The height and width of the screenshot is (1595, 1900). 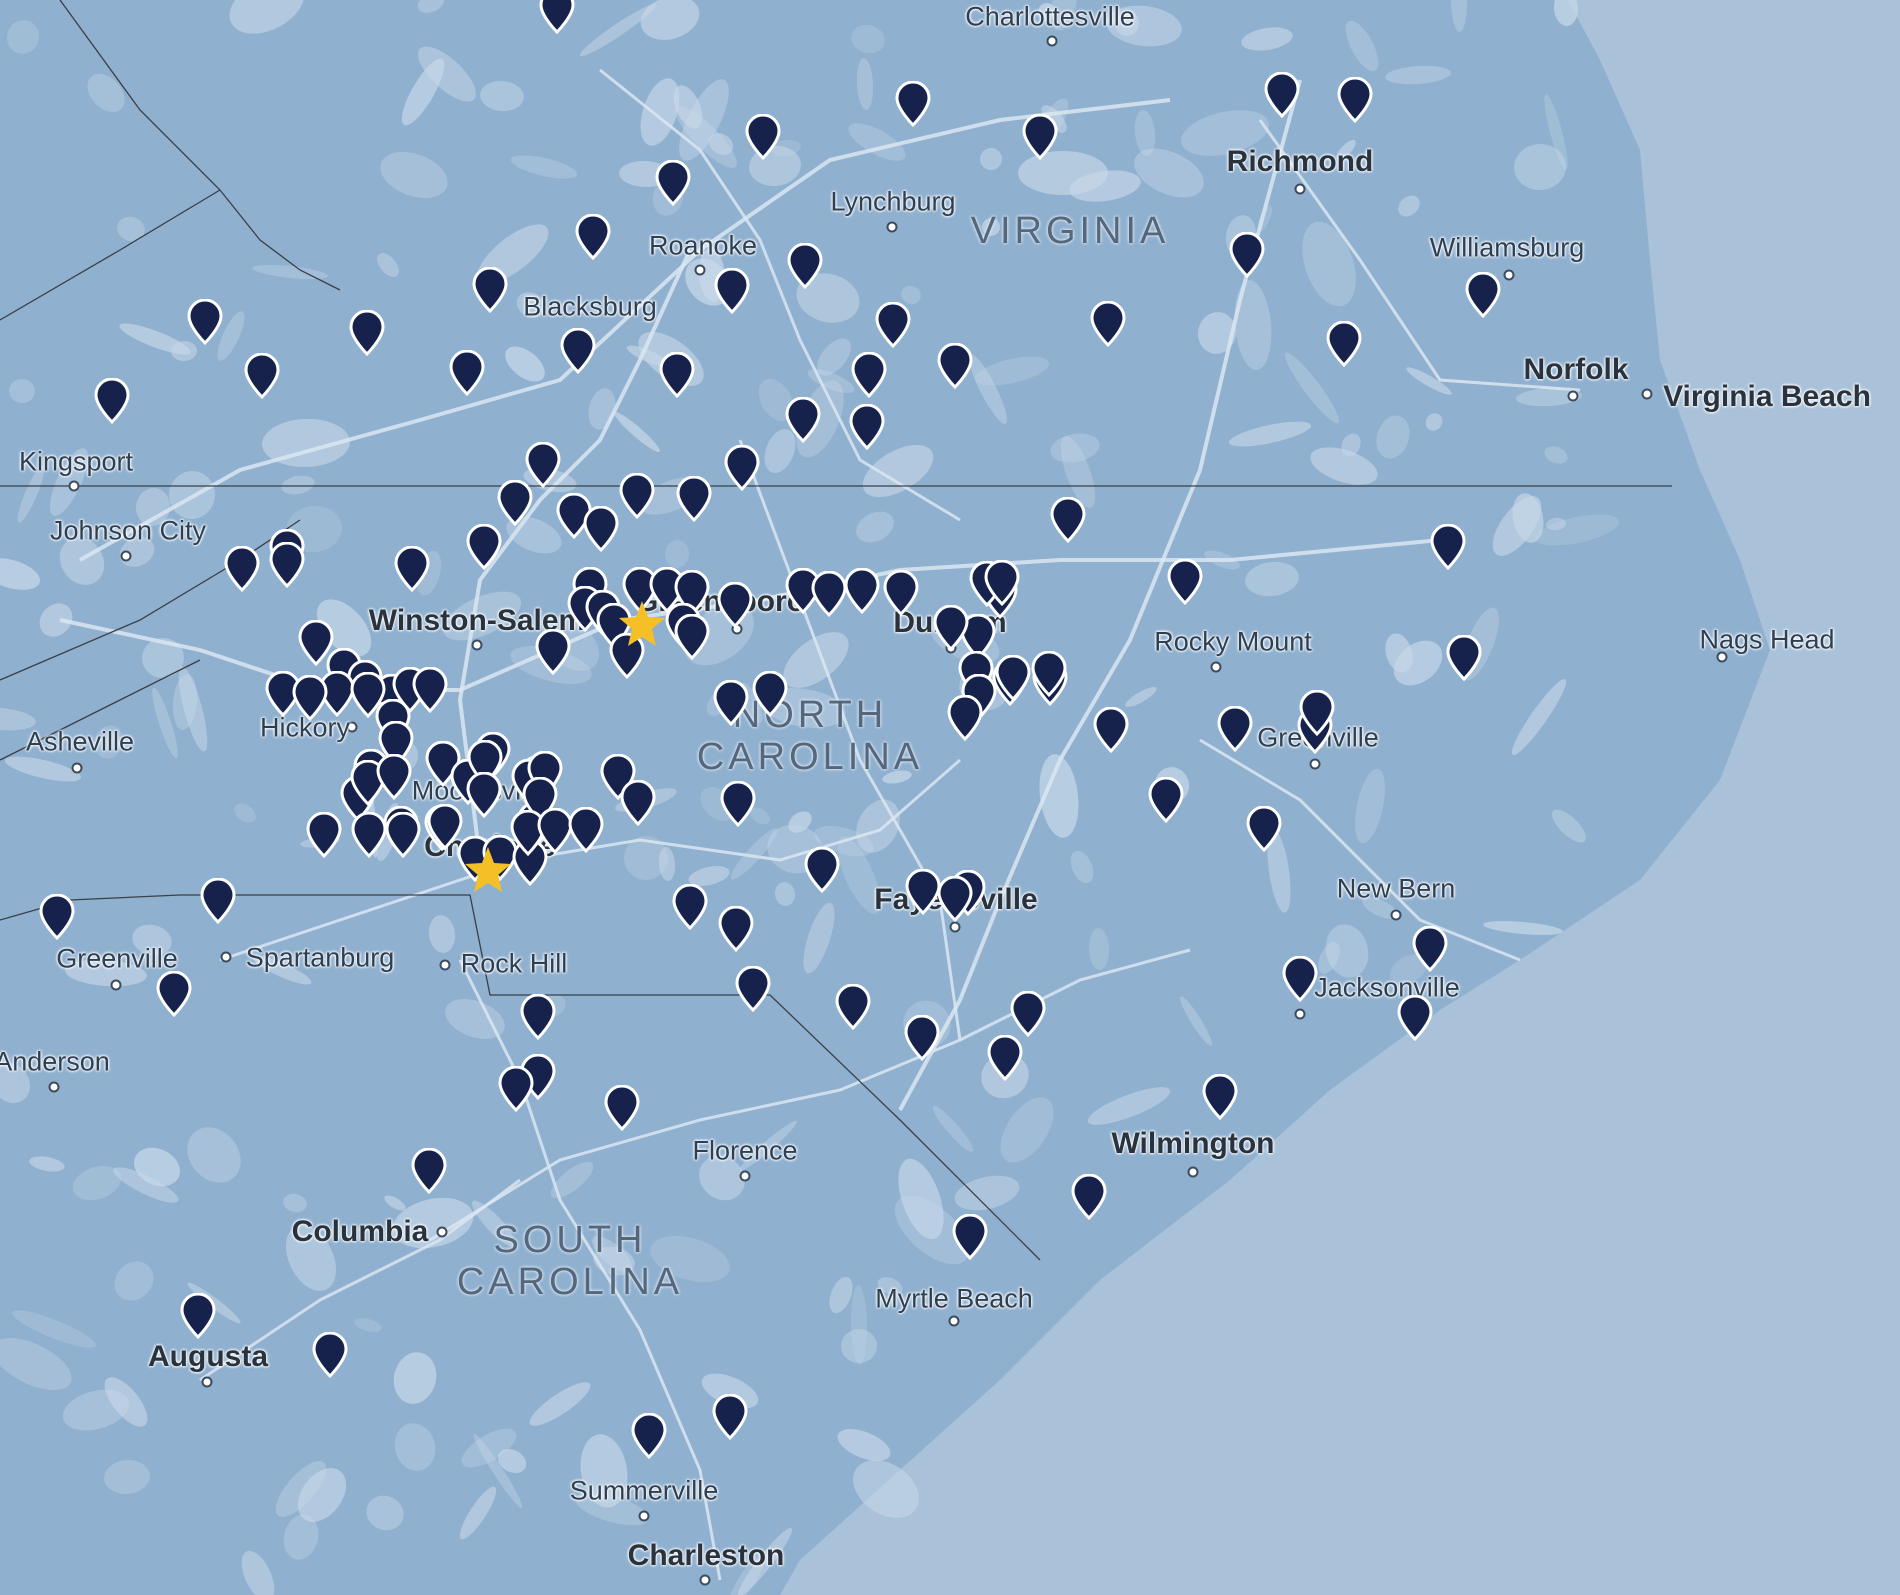 I want to click on city-label-blacksburg: Blacksburg, so click(x=590, y=306).